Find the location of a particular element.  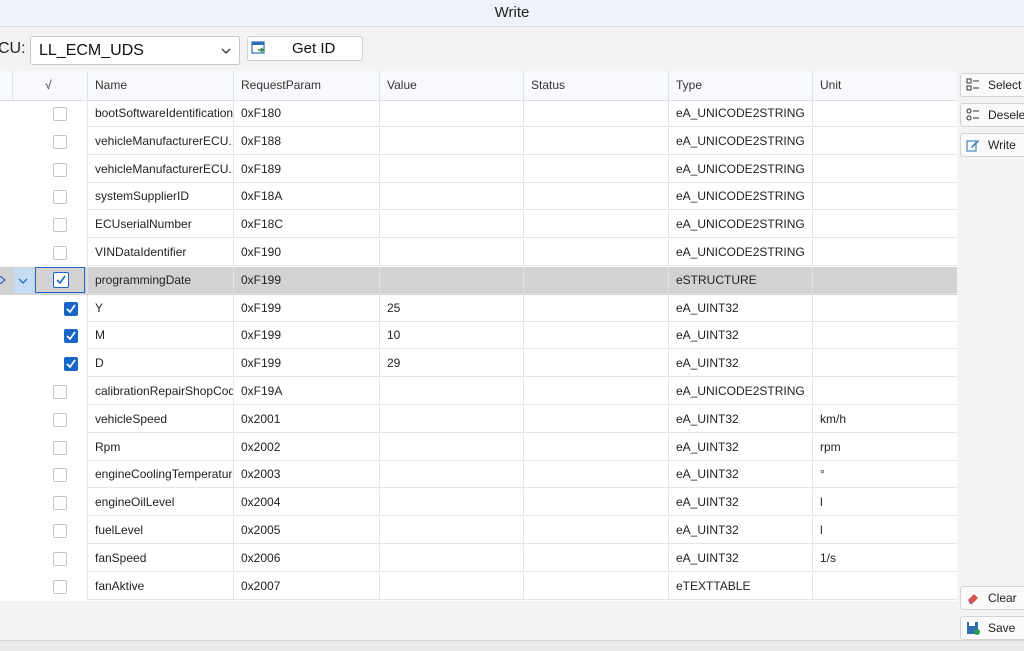

header-type: Type is located at coordinates (740, 85).